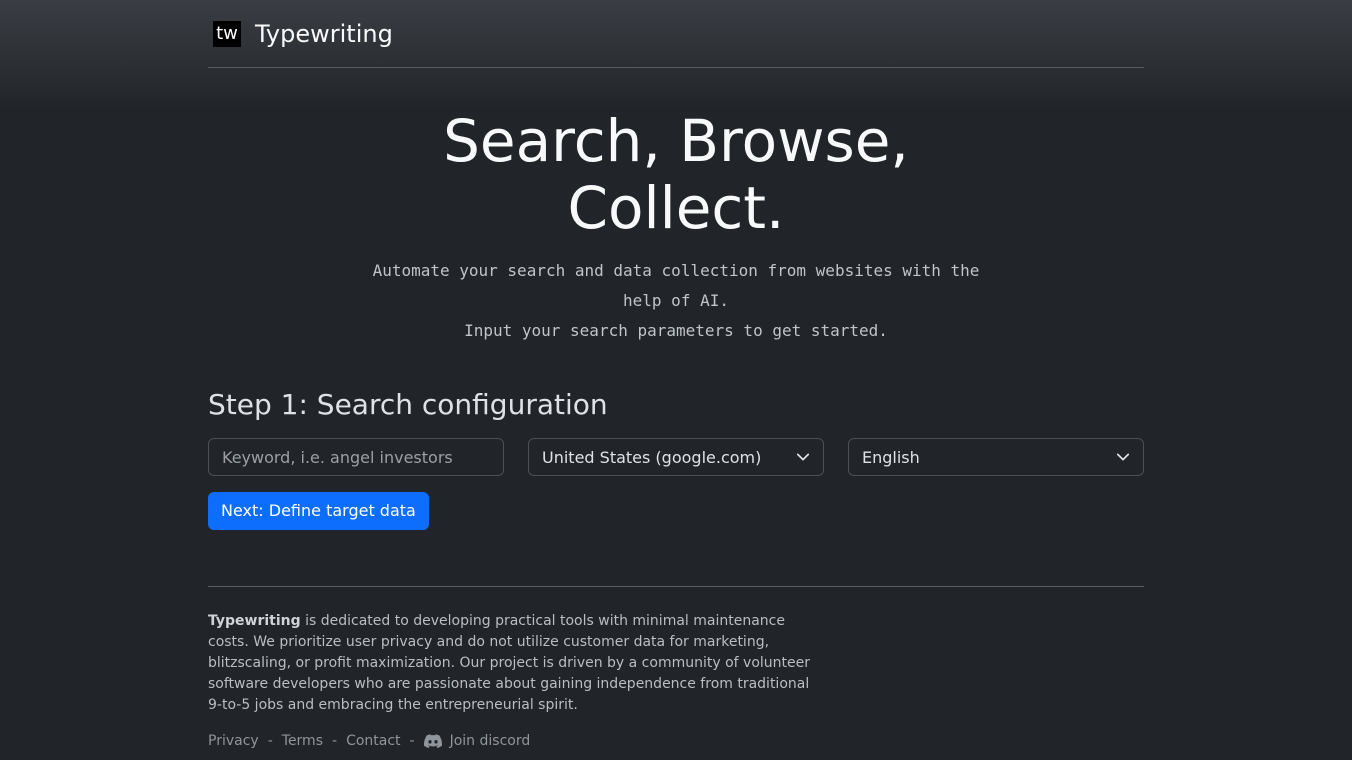 This screenshot has height=760, width=1352. Describe the element at coordinates (490, 741) in the screenshot. I see `discord-link-label: Join discord` at that location.